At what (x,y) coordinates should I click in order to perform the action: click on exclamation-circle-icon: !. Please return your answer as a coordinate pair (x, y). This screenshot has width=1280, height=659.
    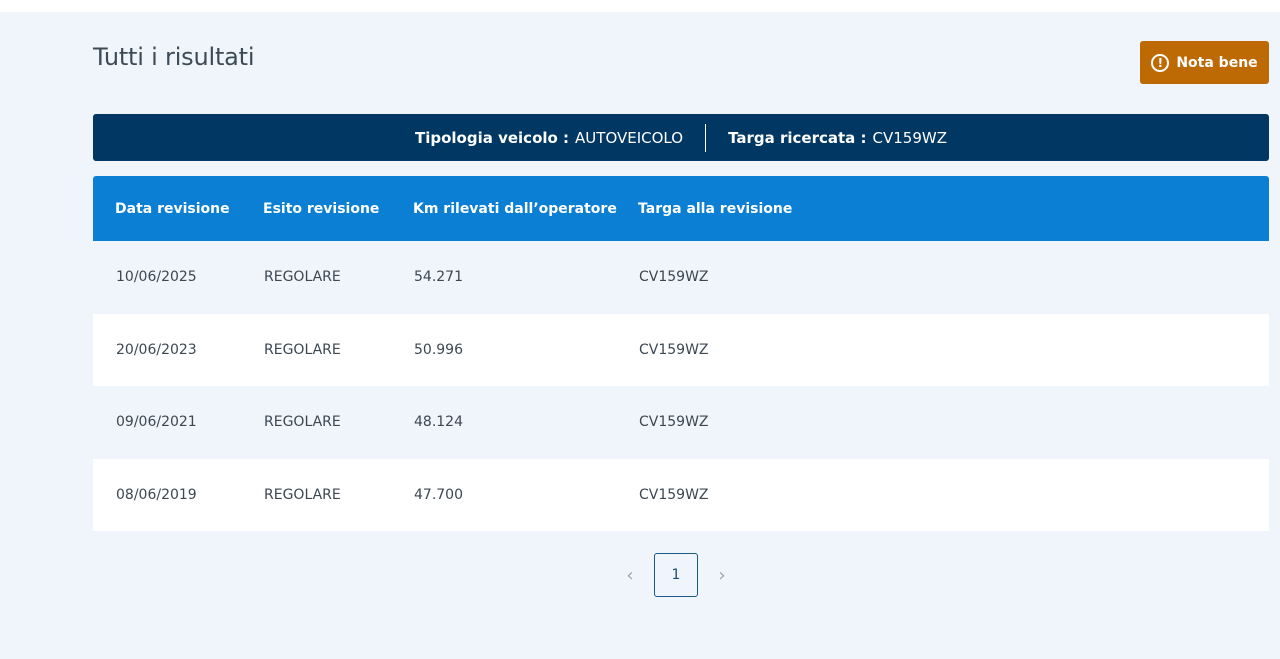
    Looking at the image, I should click on (1160, 62).